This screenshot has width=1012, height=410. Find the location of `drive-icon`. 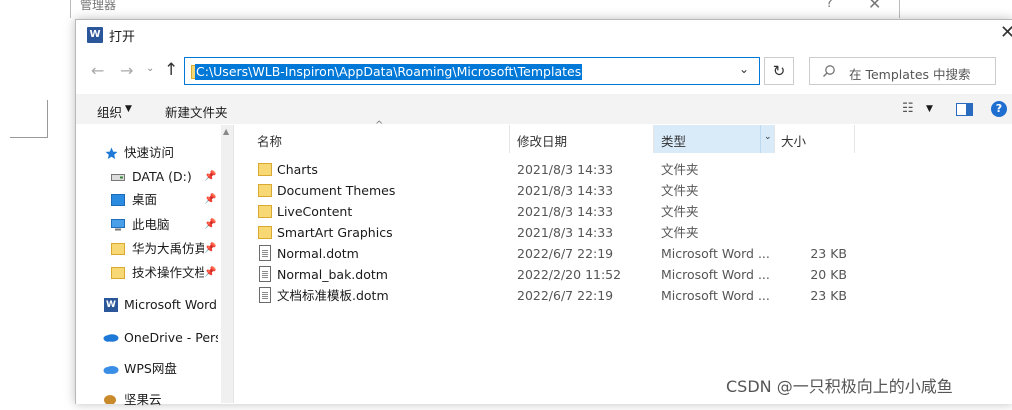

drive-icon is located at coordinates (118, 177).